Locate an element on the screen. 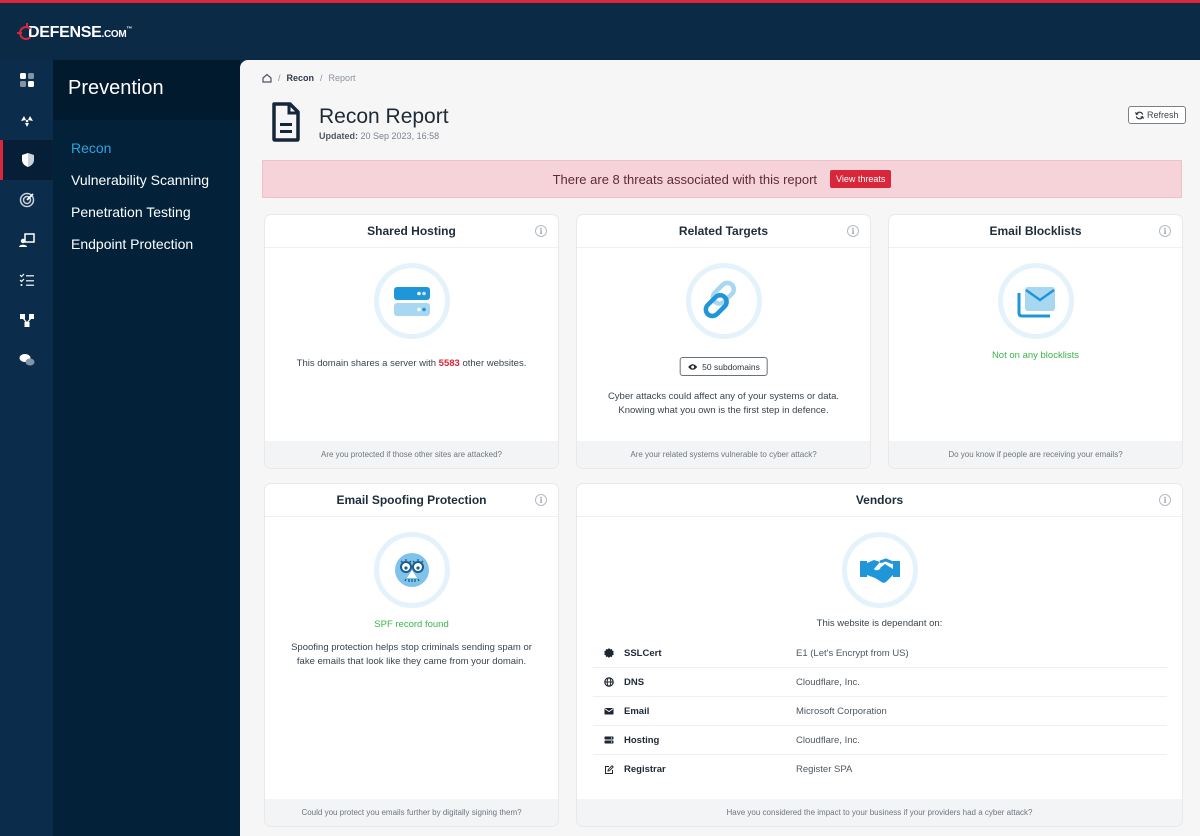 Image resolution: width=1200 pixels, height=836 pixels. dashboard-icon is located at coordinates (26, 80).